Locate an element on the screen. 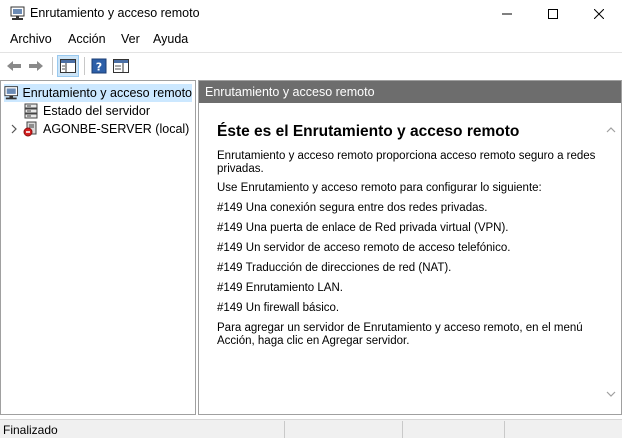 The image size is (622, 438). tree-item-routing-root: Enrutamiento y acceso remoto is located at coordinates (98, 93).